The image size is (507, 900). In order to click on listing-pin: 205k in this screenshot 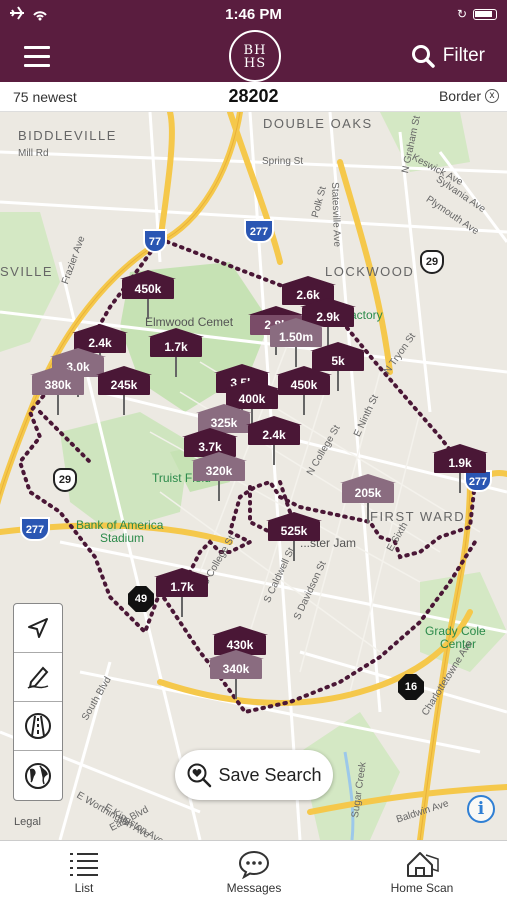, I will do `click(368, 500)`.